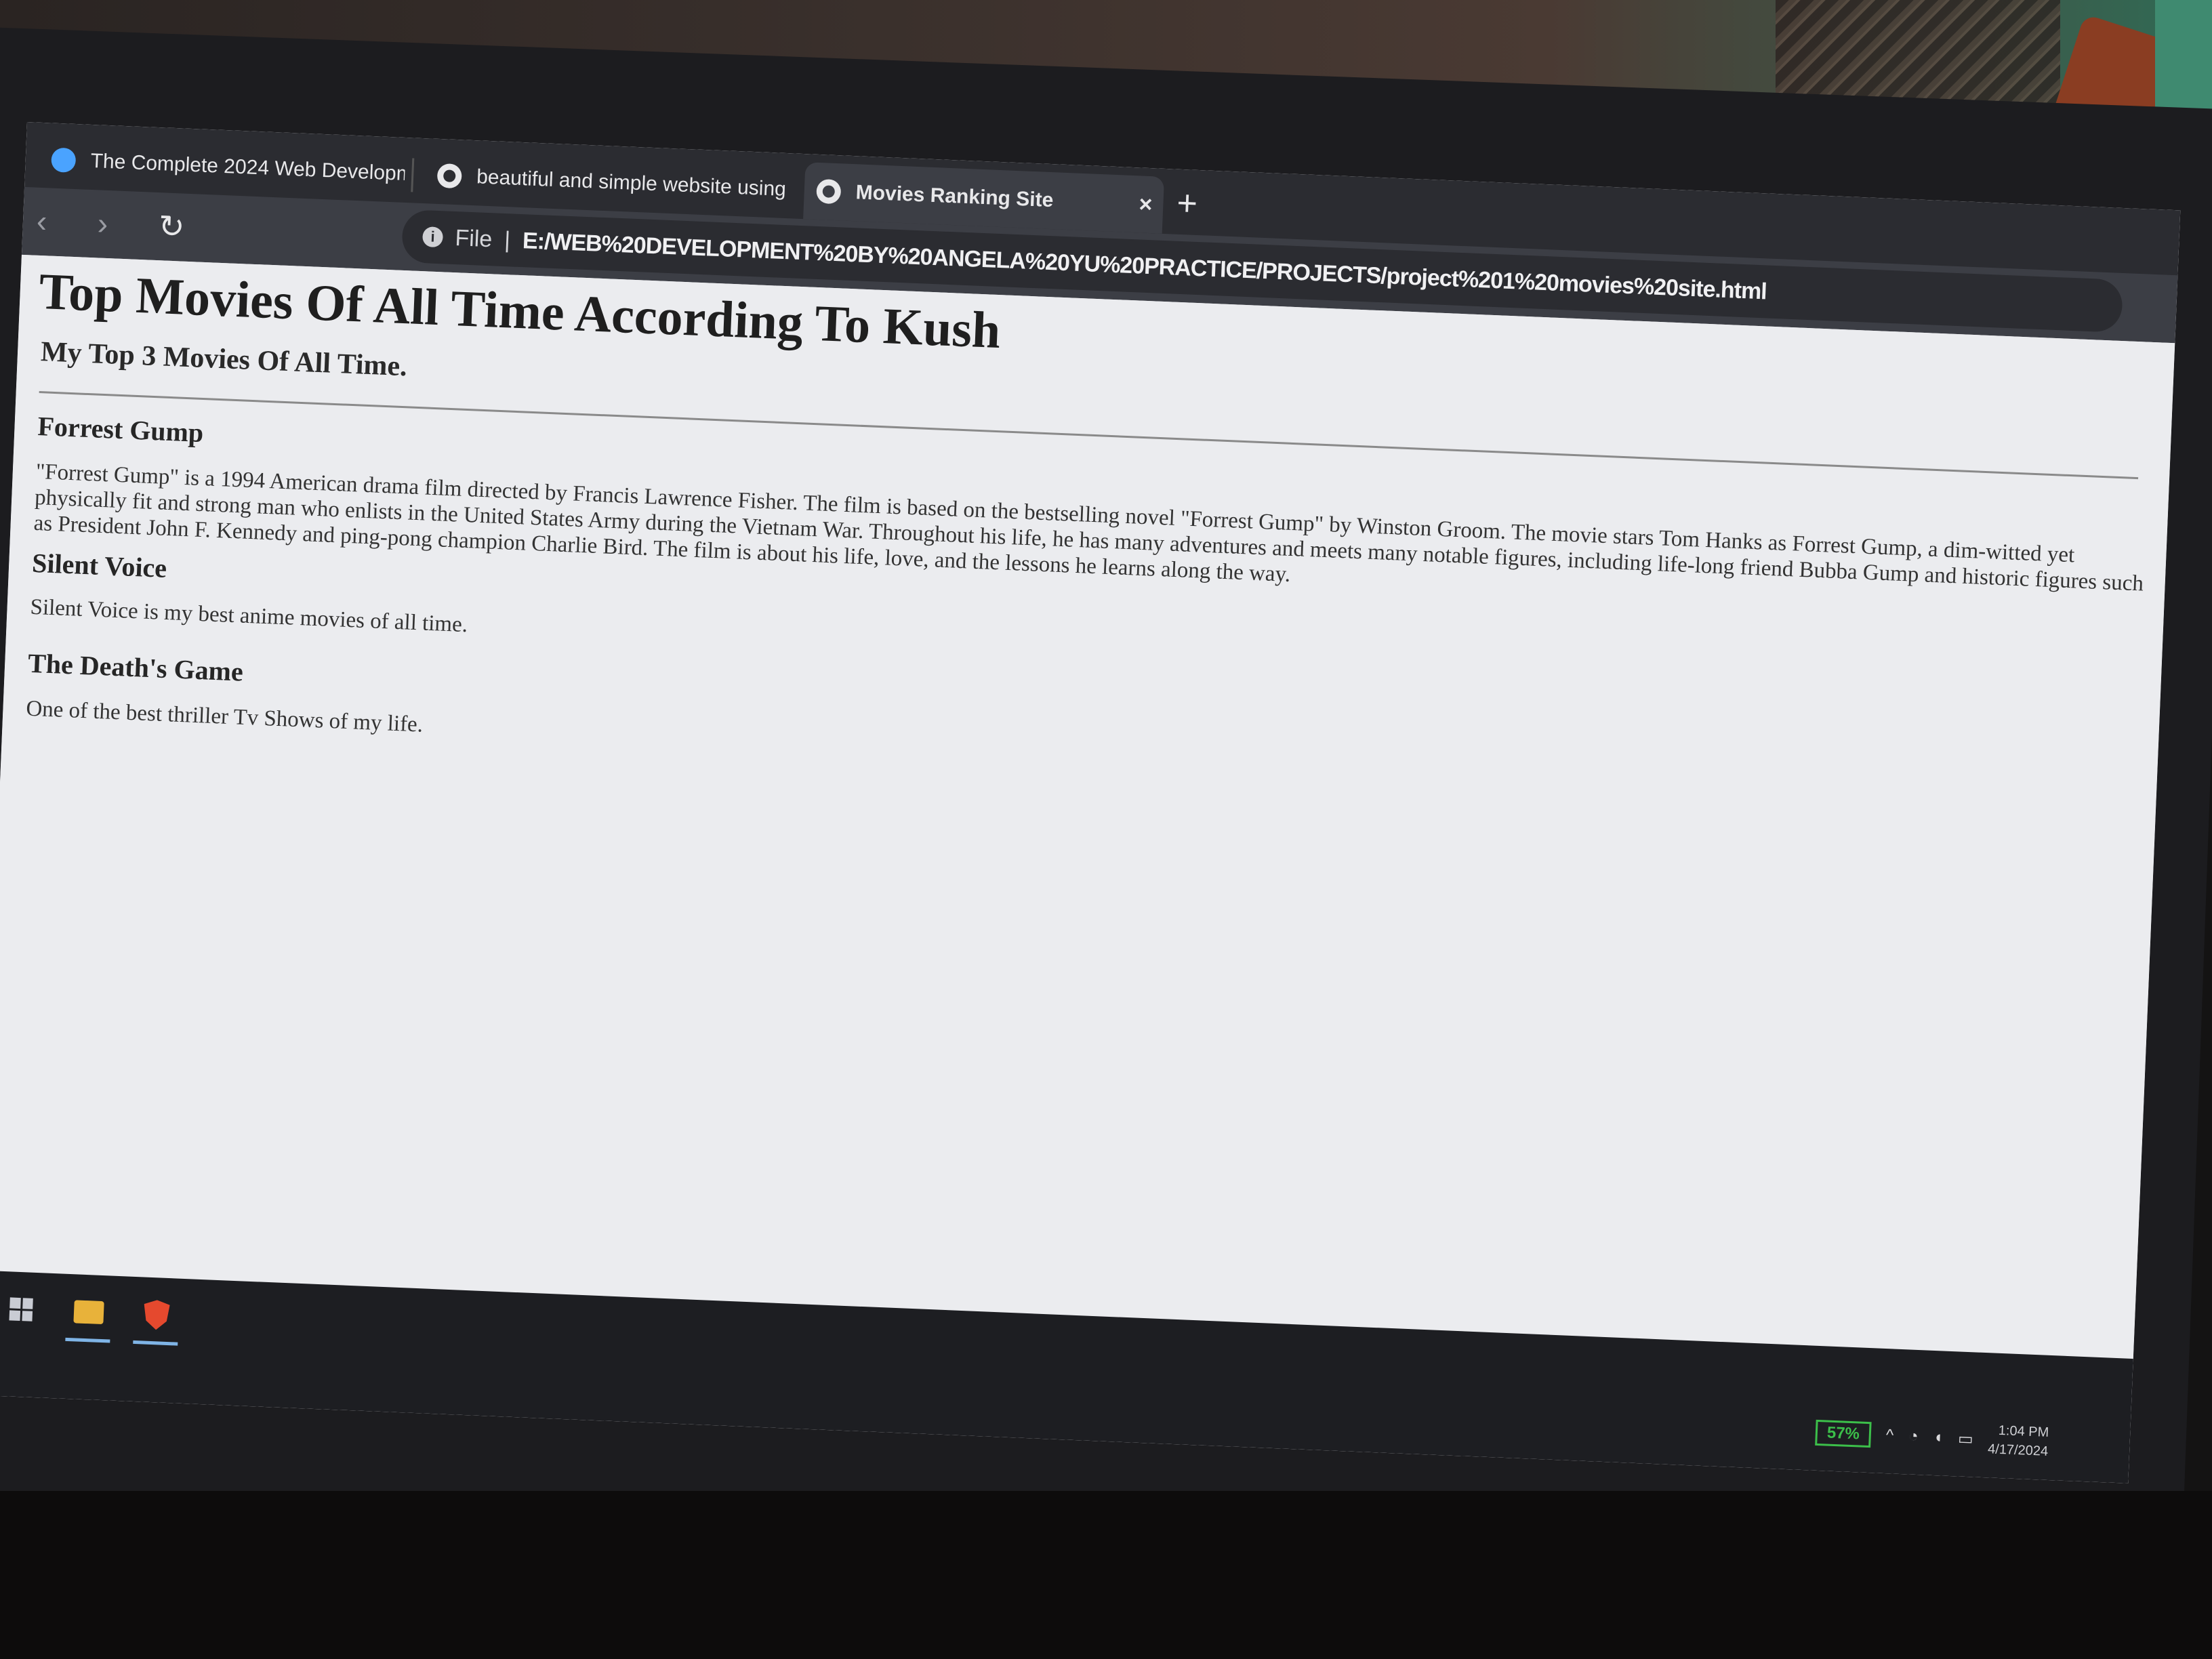  I want to click on clock: 1:04 PM 4/17/2024, so click(2019, 1440).